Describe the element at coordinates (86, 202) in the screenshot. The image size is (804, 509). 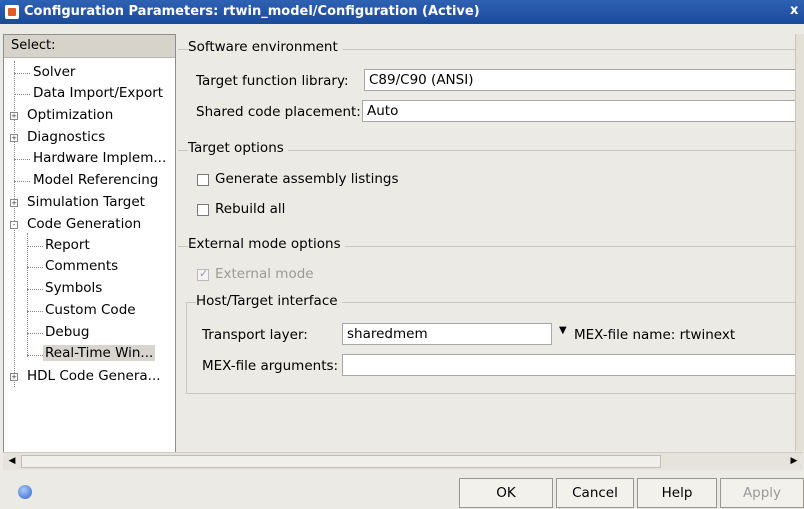
I see `tree-item-simulation-target: Simulation Target` at that location.